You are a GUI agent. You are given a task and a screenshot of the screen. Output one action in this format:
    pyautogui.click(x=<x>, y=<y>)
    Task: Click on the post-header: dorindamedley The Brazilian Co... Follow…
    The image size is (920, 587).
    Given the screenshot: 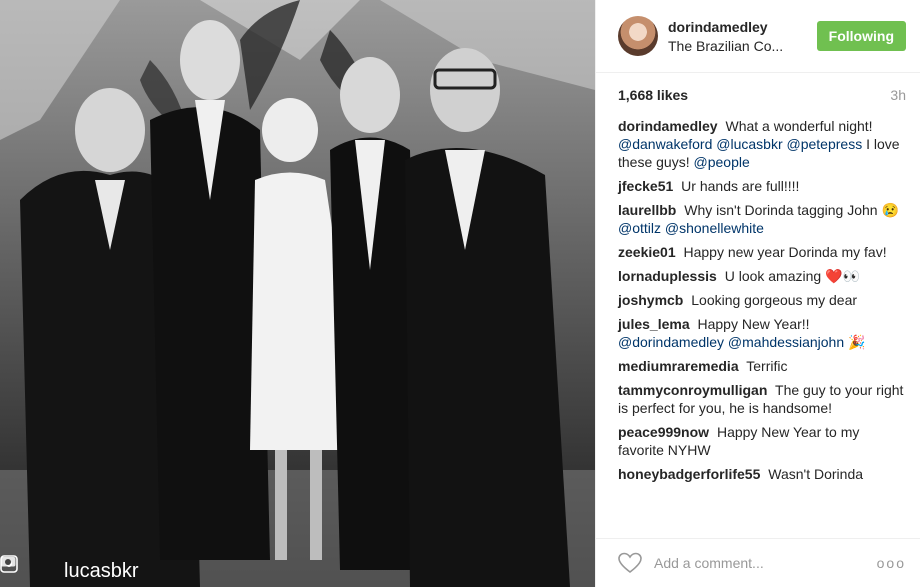 What is the action you would take?
    pyautogui.click(x=758, y=36)
    